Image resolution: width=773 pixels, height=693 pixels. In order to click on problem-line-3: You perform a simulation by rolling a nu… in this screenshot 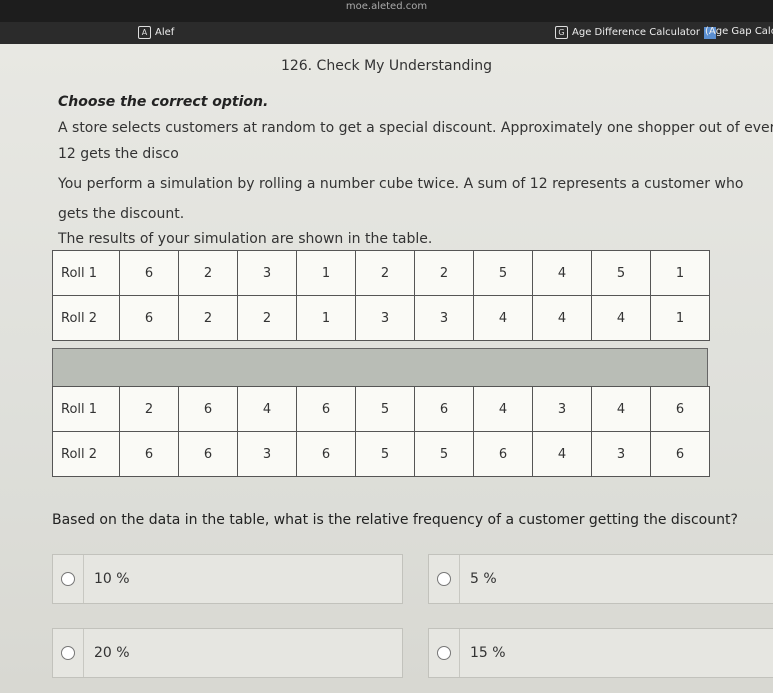, I will do `click(401, 184)`.